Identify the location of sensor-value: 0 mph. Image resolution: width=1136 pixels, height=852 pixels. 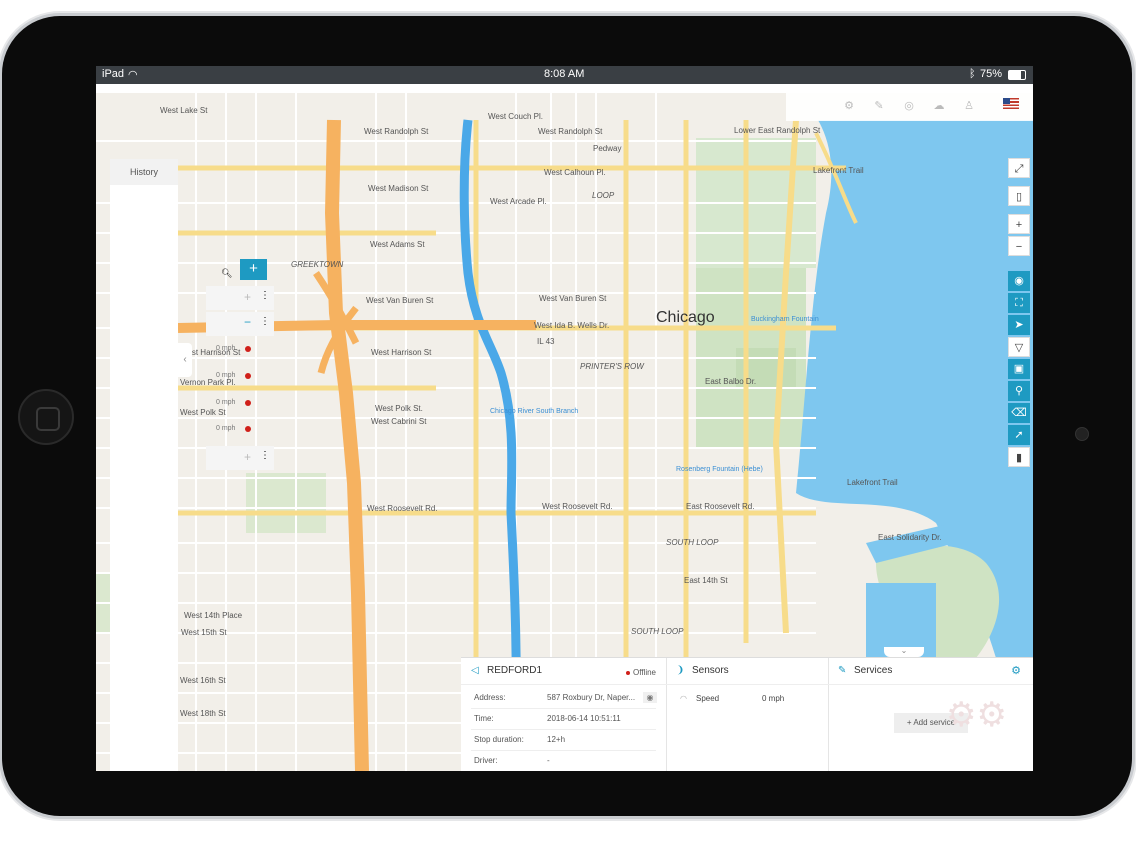
(773, 698).